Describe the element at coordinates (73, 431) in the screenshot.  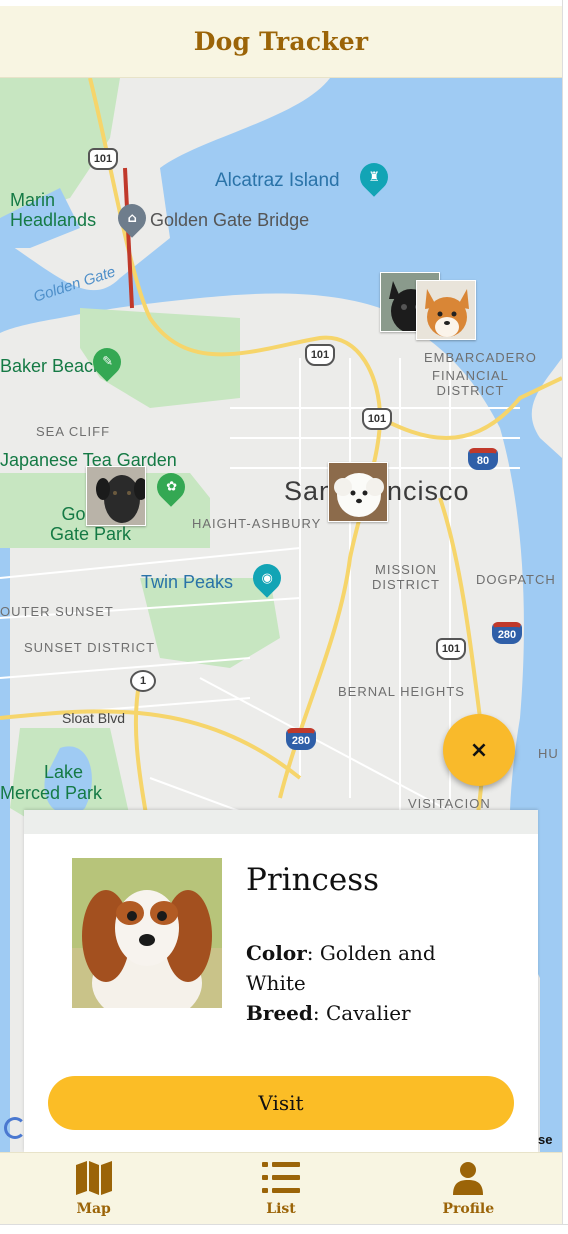
I see `label-sea-cliff: SEA CLIFF` at that location.